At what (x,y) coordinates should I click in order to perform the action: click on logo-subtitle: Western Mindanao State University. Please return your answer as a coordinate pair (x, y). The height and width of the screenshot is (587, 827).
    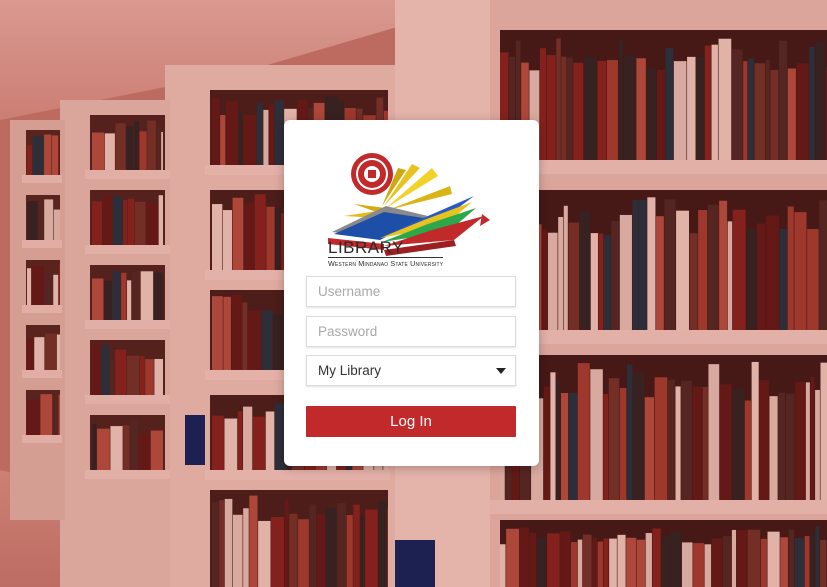
    Looking at the image, I should click on (386, 262).